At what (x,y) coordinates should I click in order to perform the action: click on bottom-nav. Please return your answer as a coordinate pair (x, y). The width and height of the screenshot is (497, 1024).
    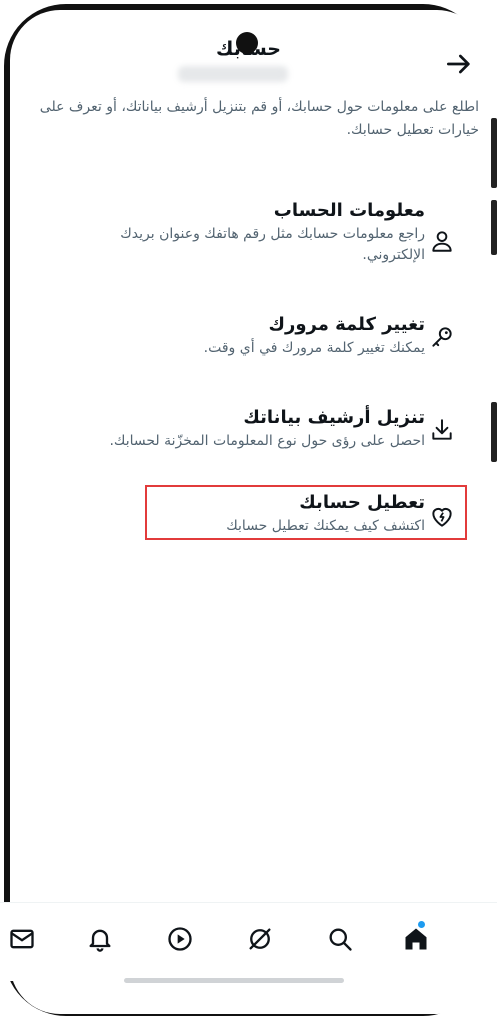
    Looking at the image, I should click on (248, 941).